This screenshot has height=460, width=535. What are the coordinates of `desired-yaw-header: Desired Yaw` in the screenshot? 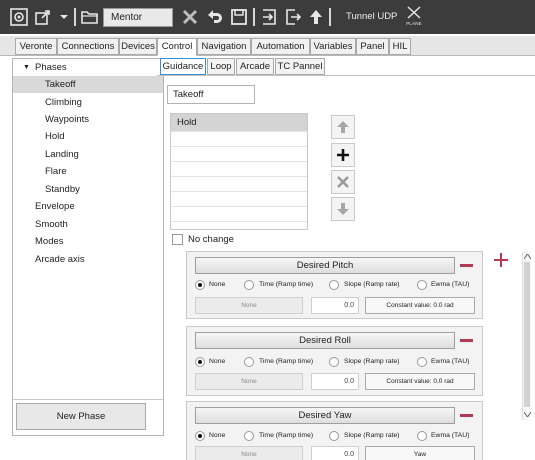 It's located at (325, 415).